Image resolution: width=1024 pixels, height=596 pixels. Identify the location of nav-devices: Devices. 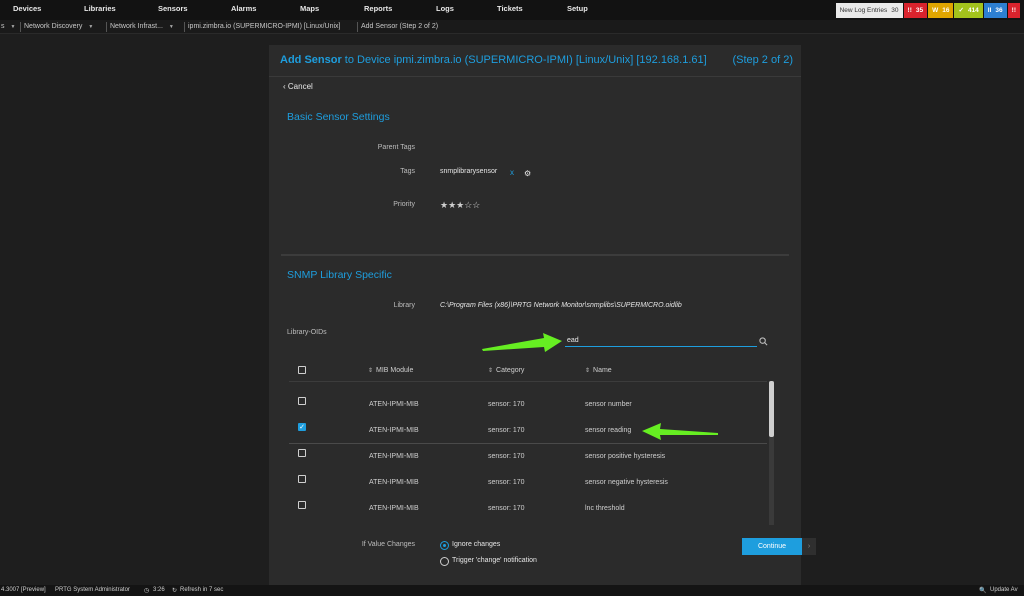
(27, 8).